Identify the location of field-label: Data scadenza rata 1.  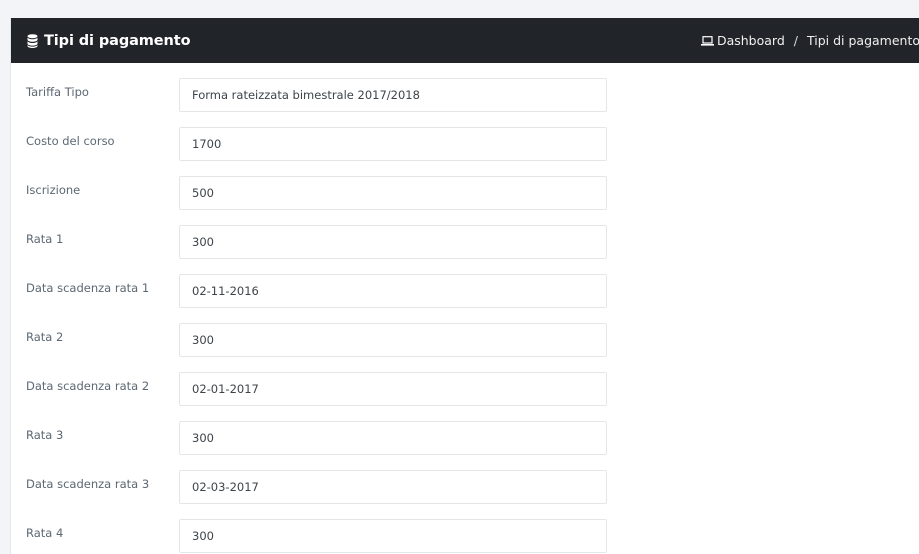
(88, 288).